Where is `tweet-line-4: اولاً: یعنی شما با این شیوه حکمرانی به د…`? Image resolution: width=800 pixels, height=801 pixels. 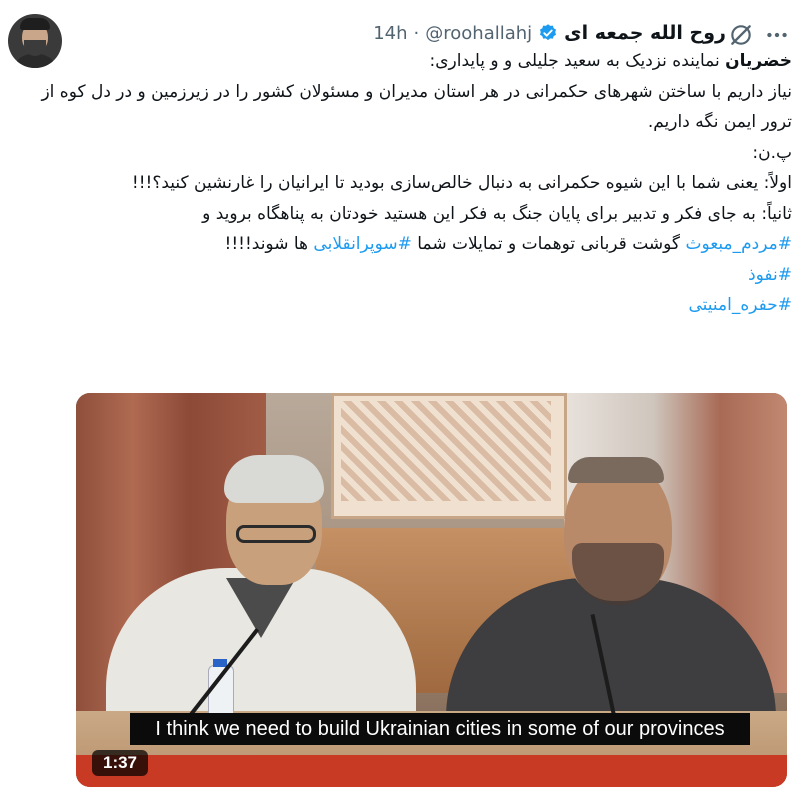 tweet-line-4: اولاً: یعنی شما با این شیوه حکمرانی به د… is located at coordinates (461, 183).